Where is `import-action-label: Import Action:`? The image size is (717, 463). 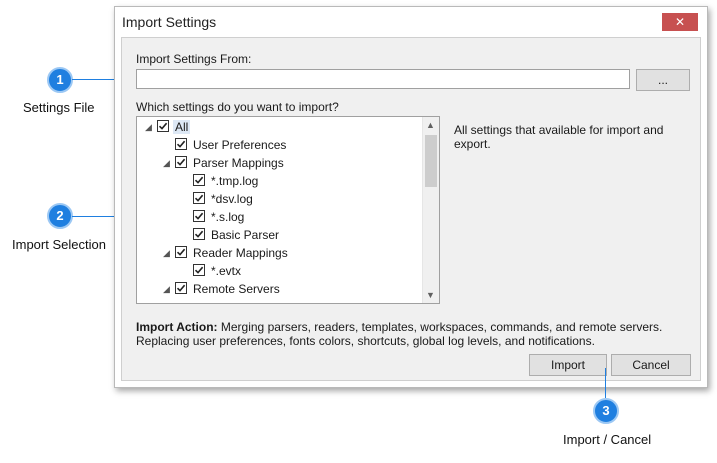
import-action-label: Import Action: is located at coordinates (177, 327).